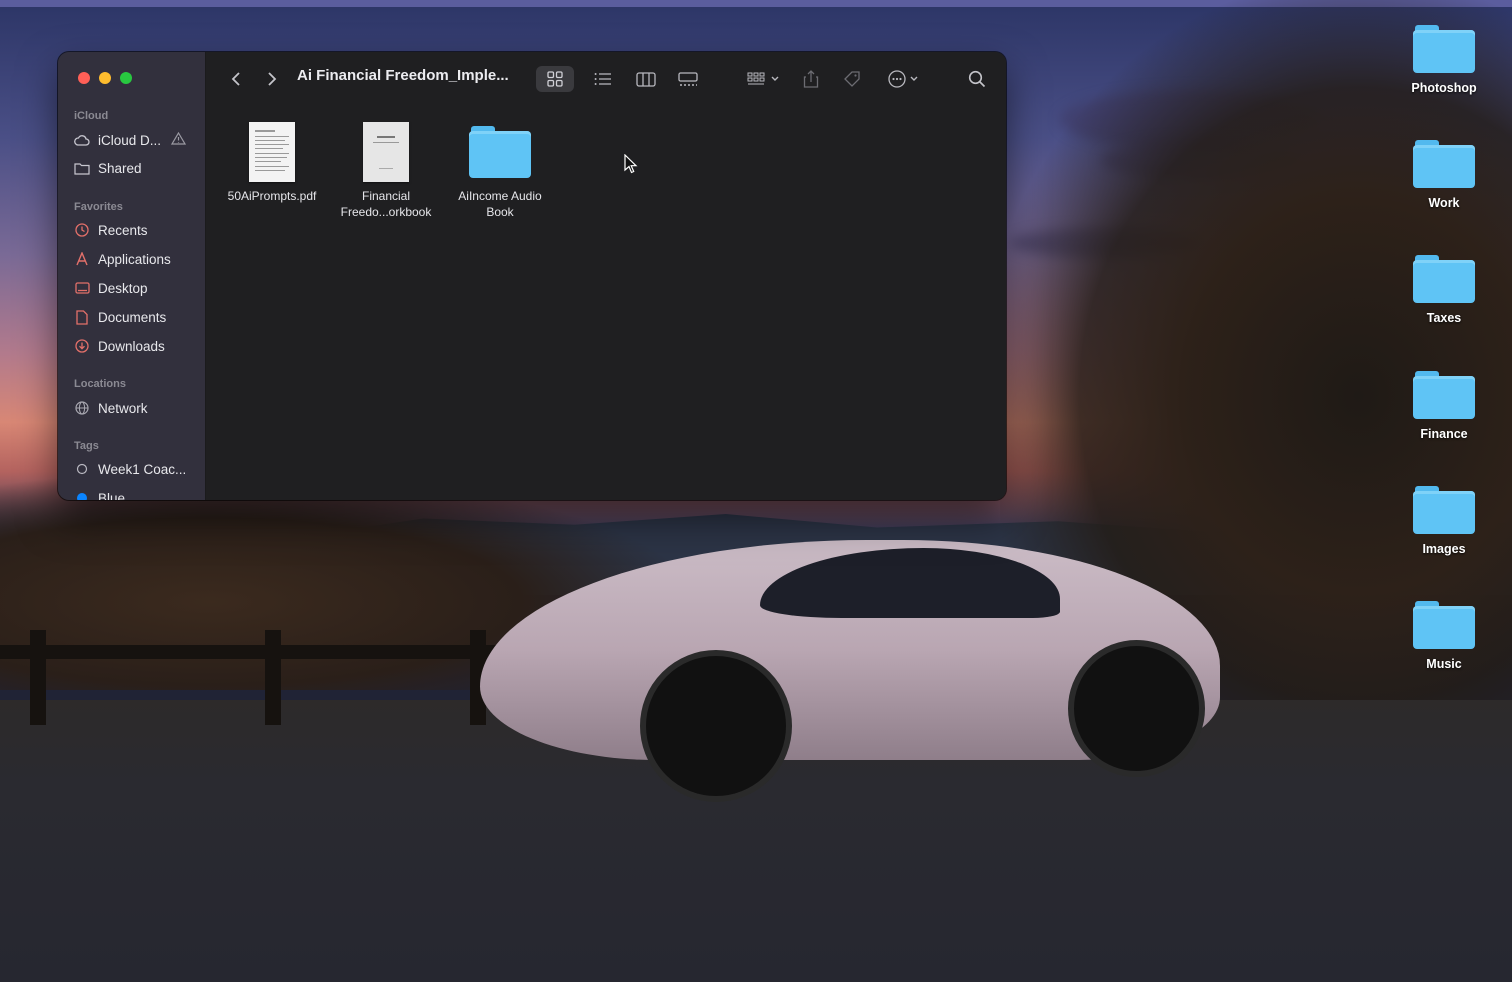 The image size is (1512, 982). I want to click on back-icon, so click(236, 79).